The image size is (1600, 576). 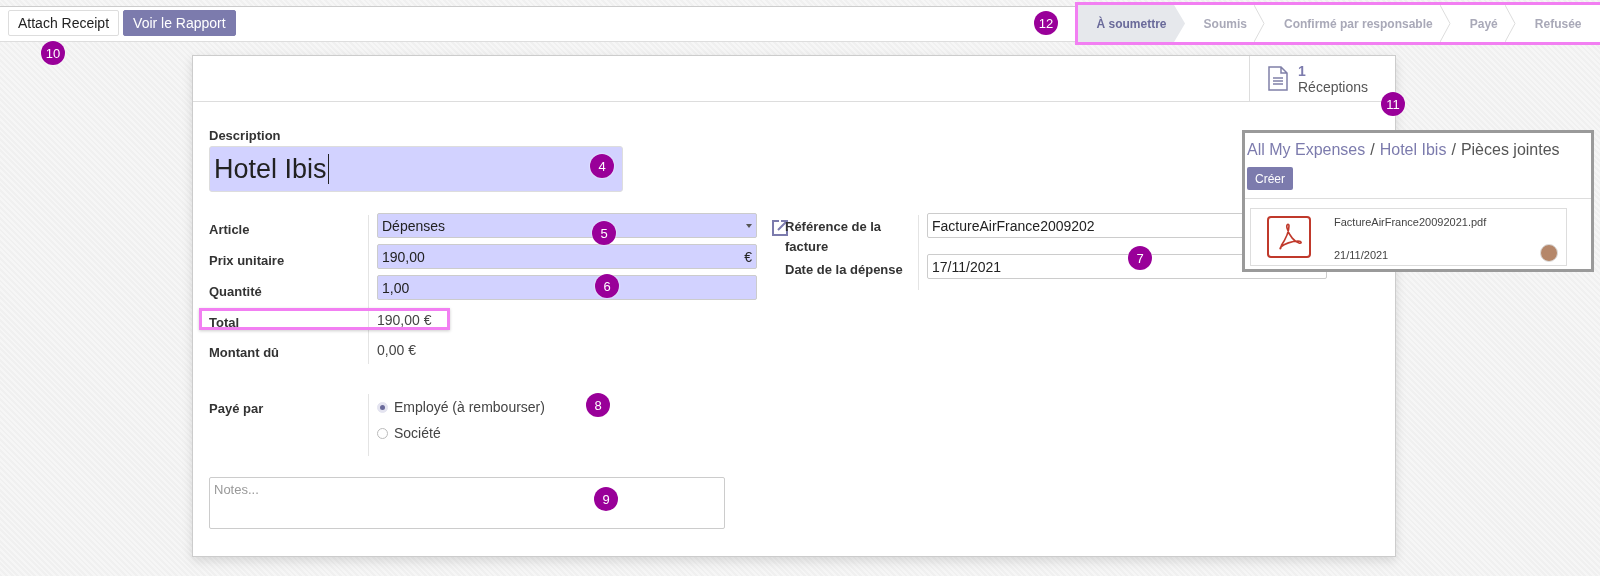 I want to click on callout-marker: 10, so click(x=53, y=53).